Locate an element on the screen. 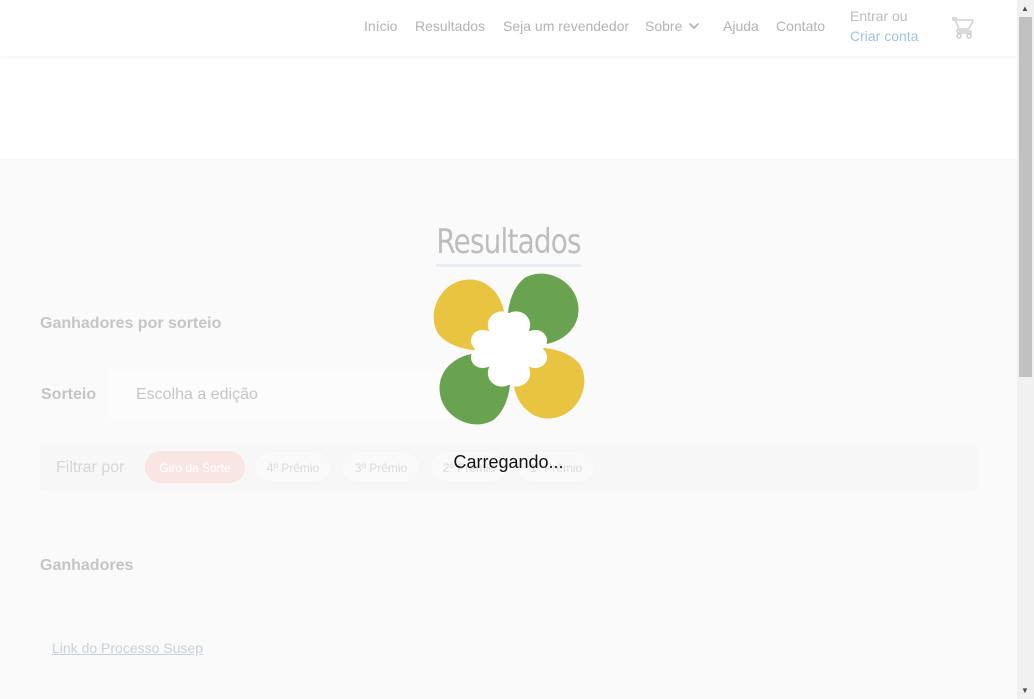  scroll-up-arrow-icon: ▲ is located at coordinates (1025, 8).